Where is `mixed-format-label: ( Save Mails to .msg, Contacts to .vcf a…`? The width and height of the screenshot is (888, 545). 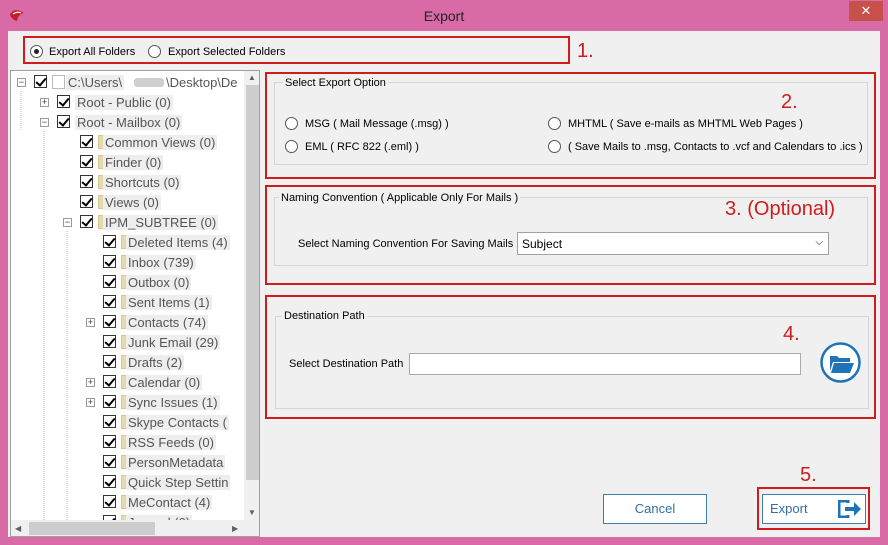
mixed-format-label: ( Save Mails to .msg, Contacts to .vcf a… is located at coordinates (715, 147).